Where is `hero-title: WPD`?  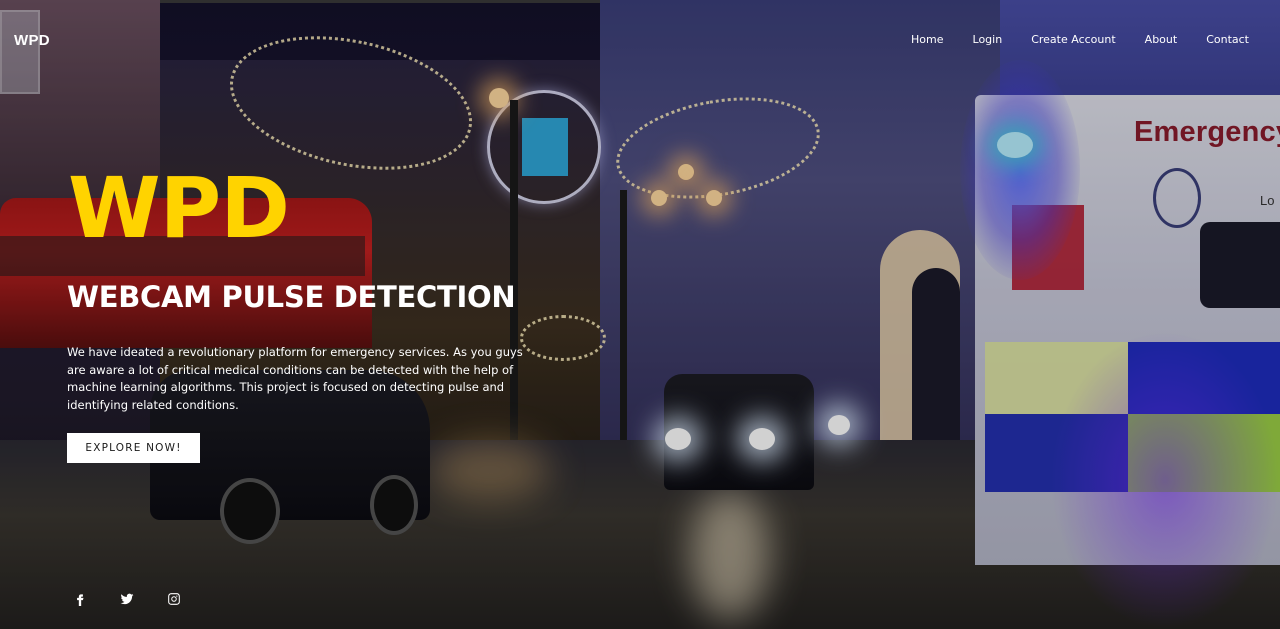
hero-title: WPD is located at coordinates (179, 208).